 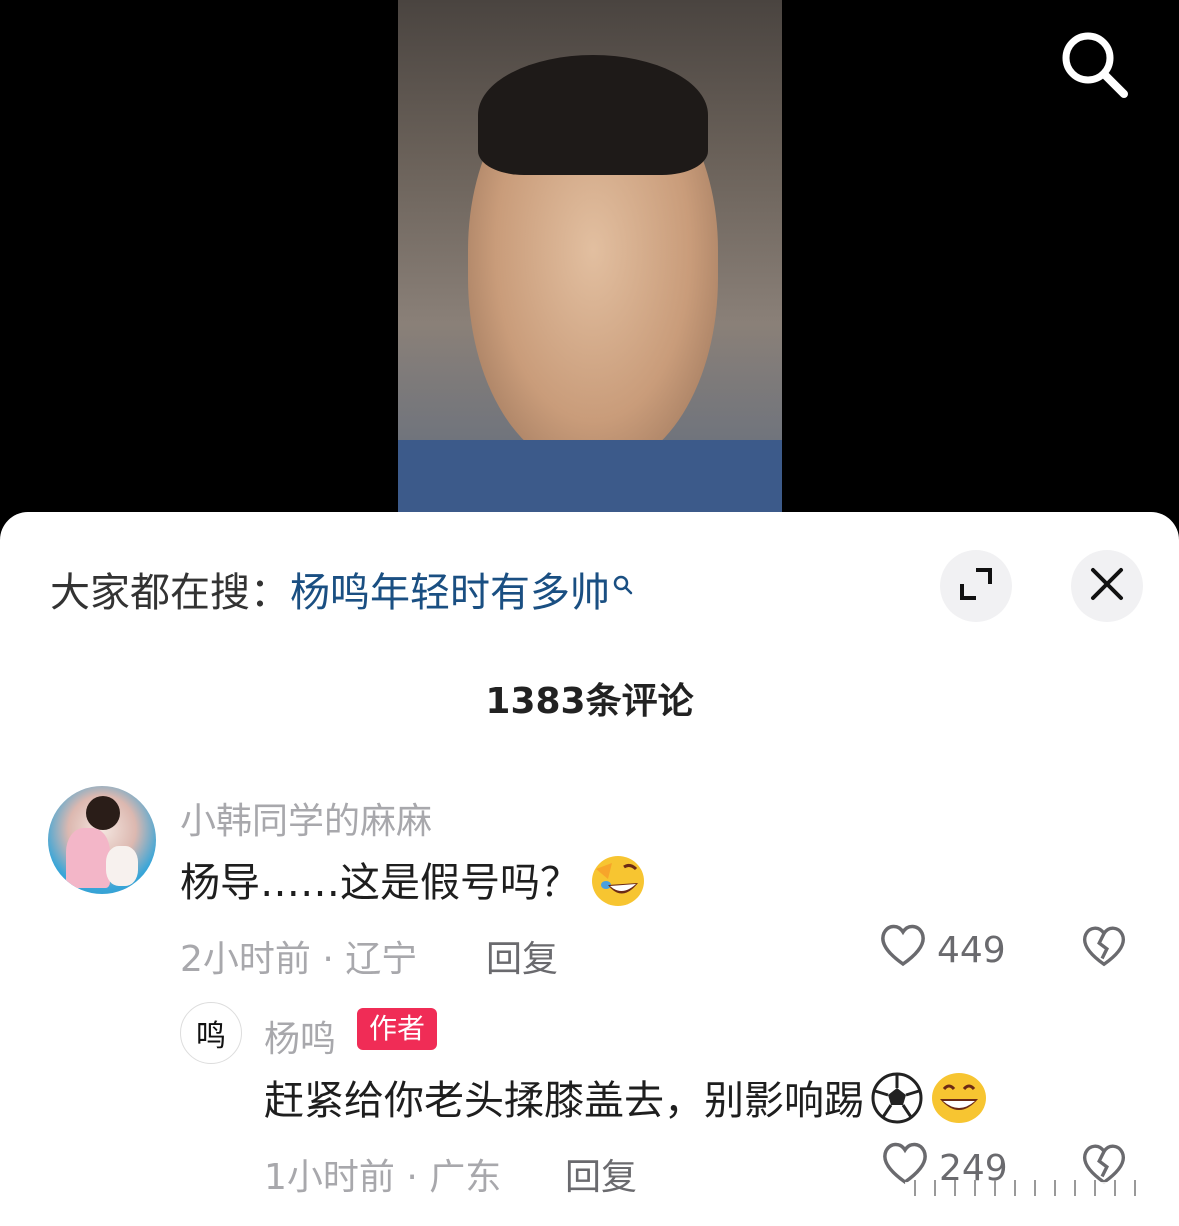 I want to click on reply-username: 杨鸣, so click(x=300, y=1036).